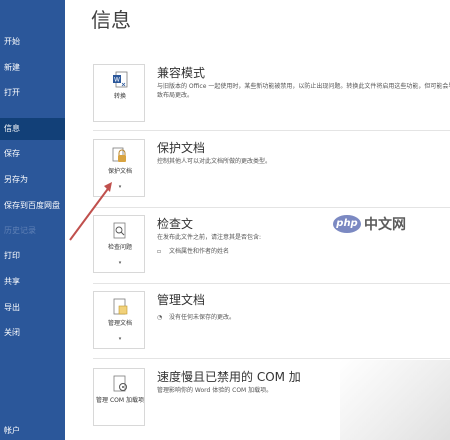 Image resolution: width=450 pixels, height=440 pixels. I want to click on watermark: php 中文网, so click(369, 224).